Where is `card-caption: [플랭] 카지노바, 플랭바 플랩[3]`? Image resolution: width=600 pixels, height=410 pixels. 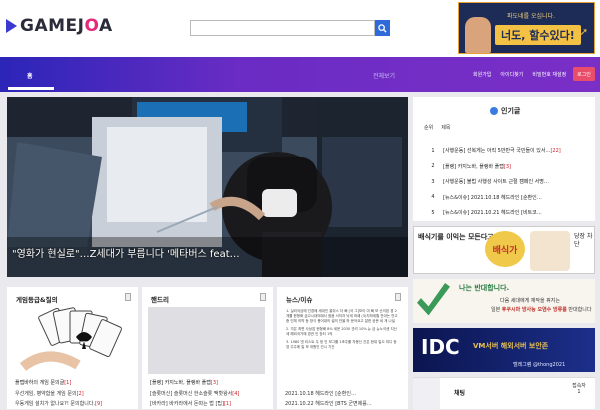 card-caption: [플랭] 카지노바, 플랭바 플랩[3] is located at coordinates (184, 382).